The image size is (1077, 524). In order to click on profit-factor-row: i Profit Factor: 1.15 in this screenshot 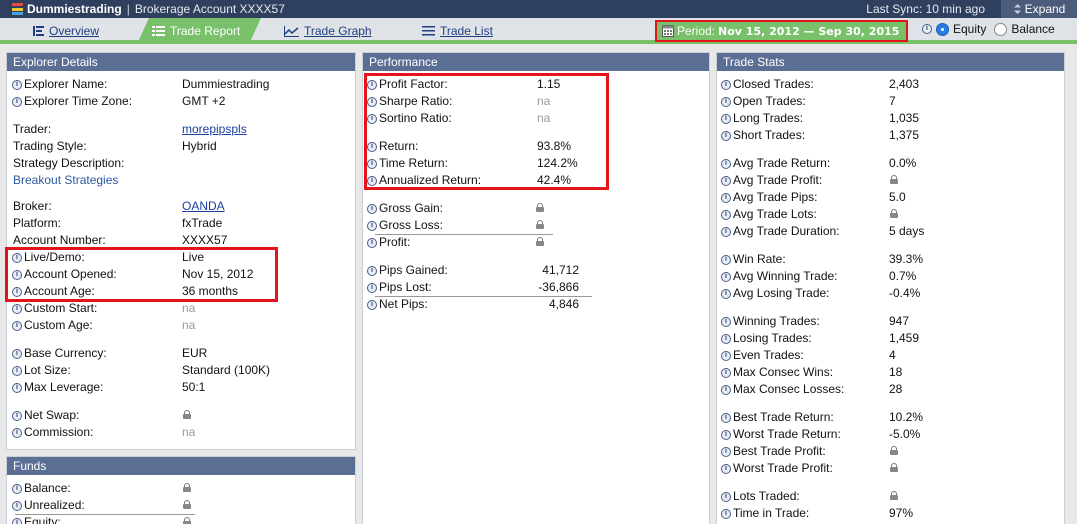, I will do `click(536, 84)`.